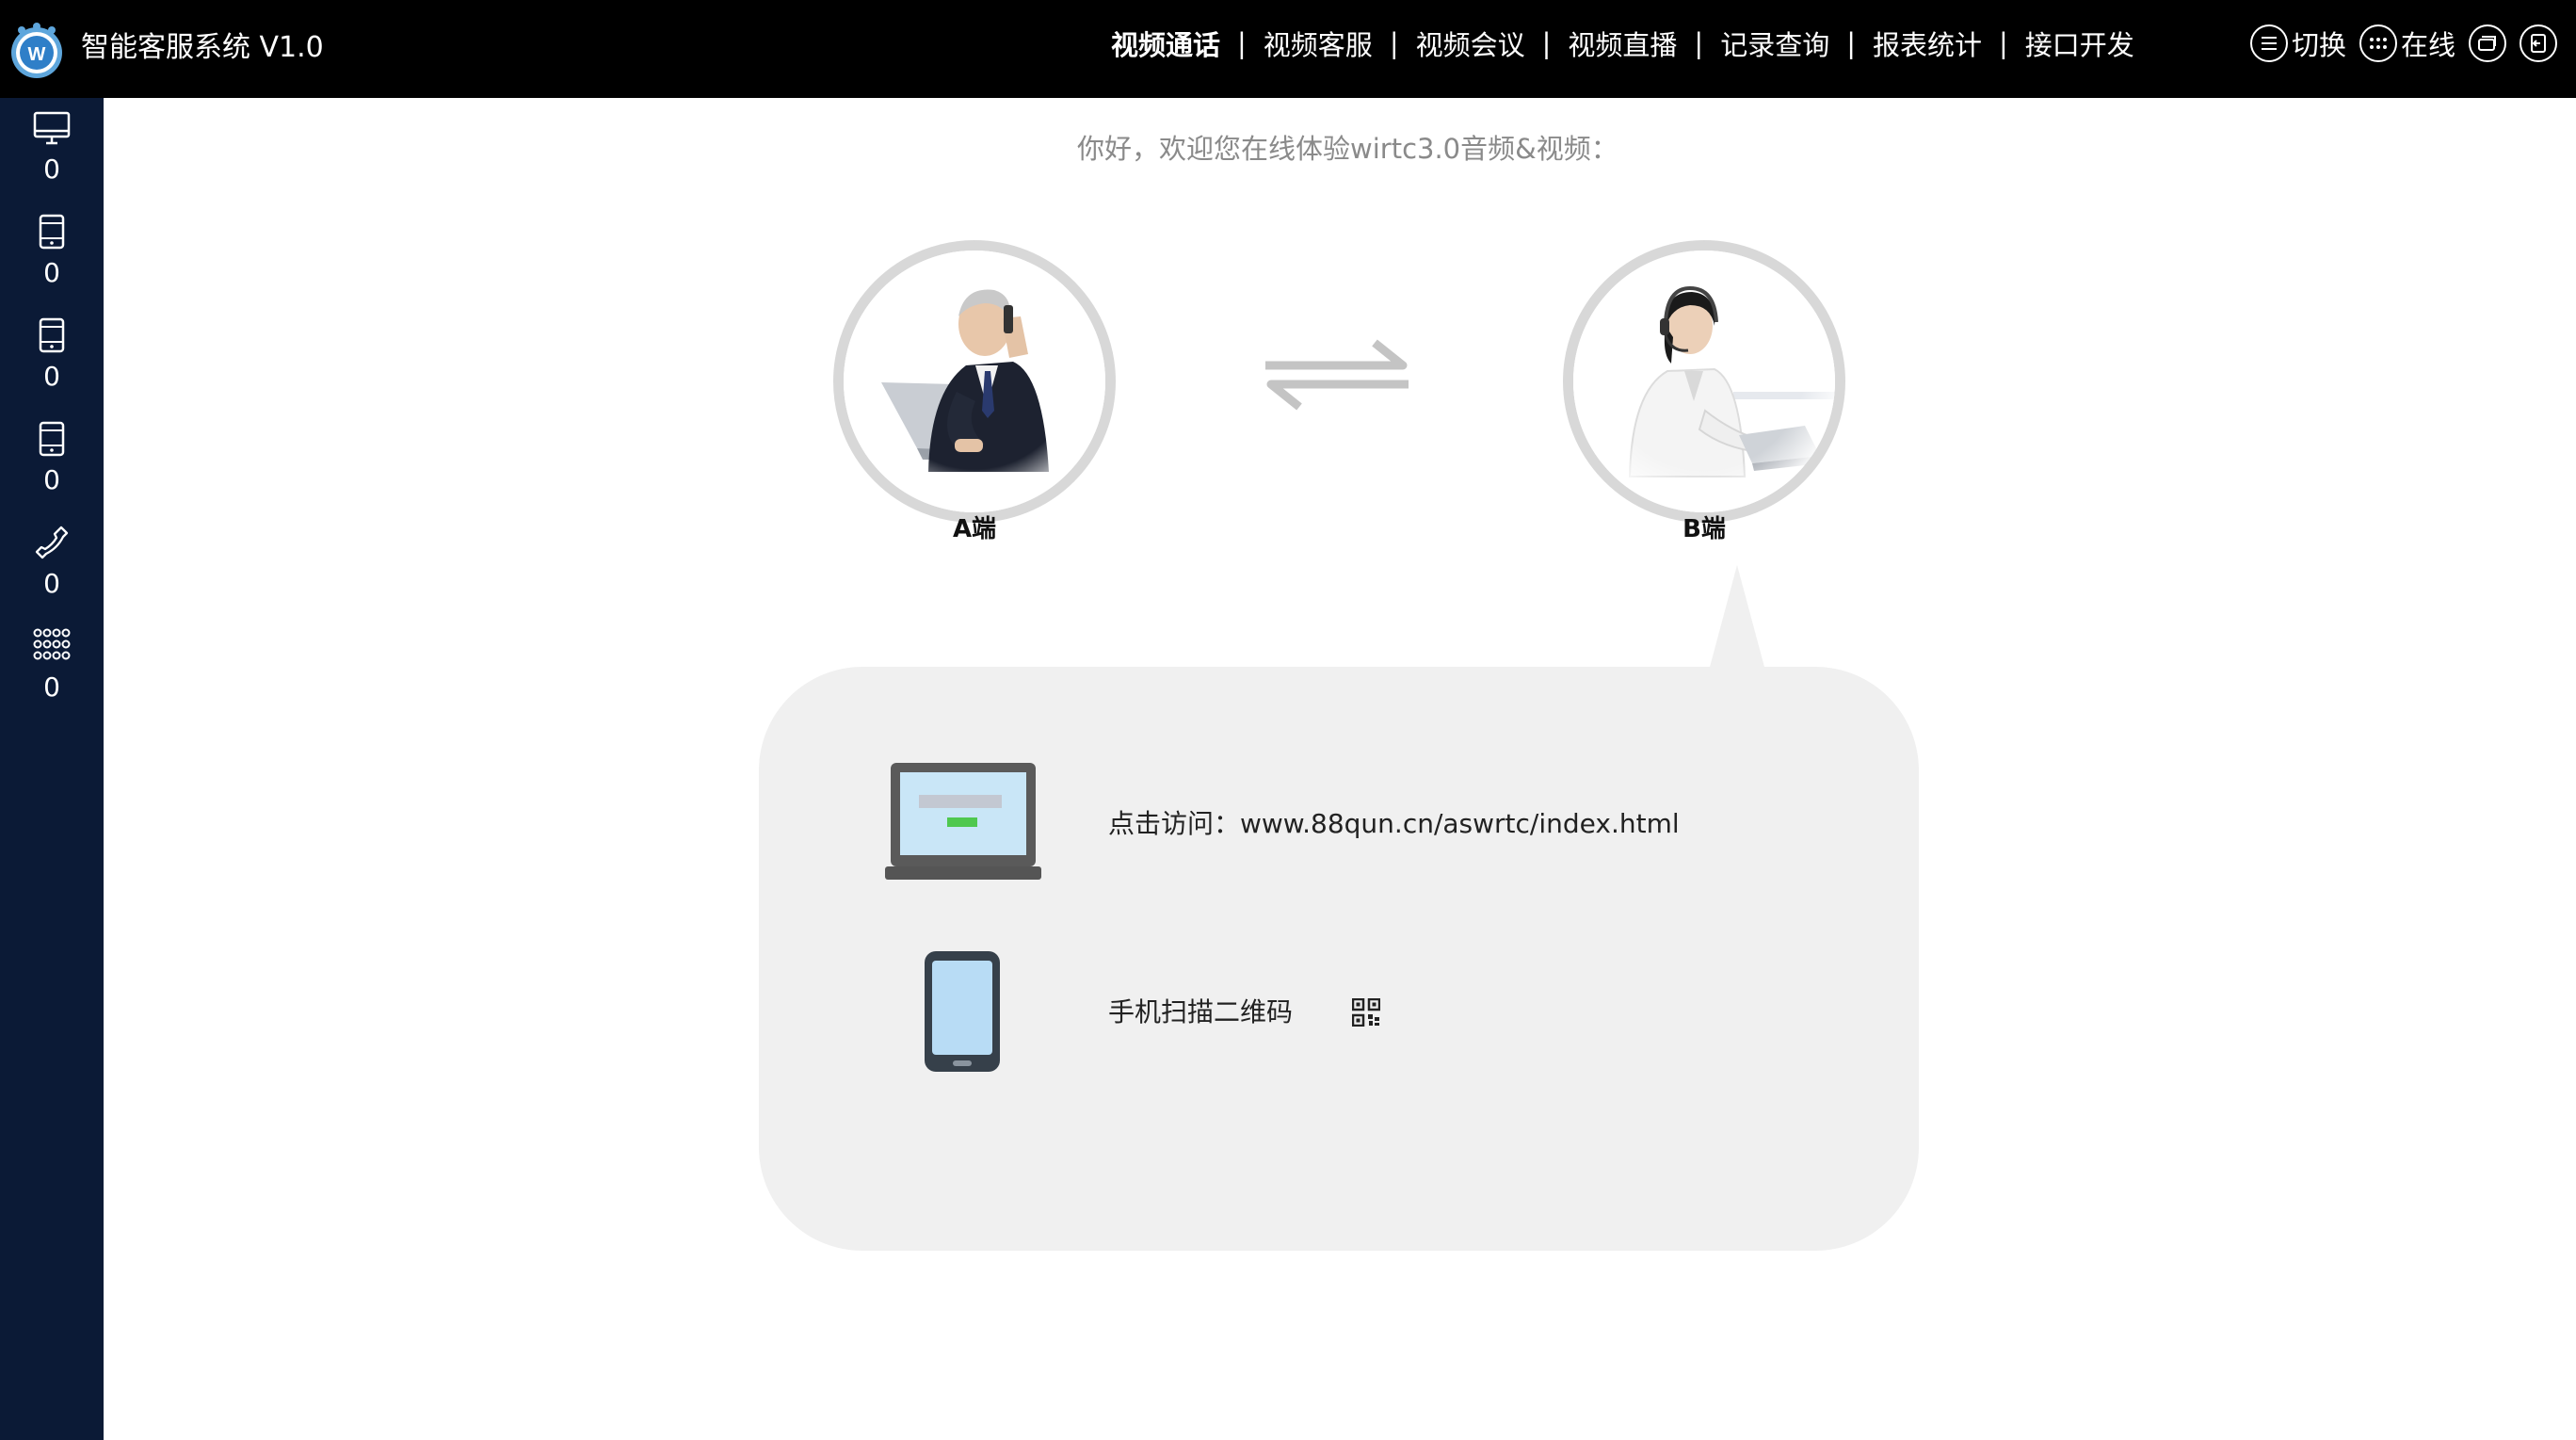 This screenshot has height=1440, width=2576. Describe the element at coordinates (1201, 1011) in the screenshot. I see `scan-qr-text: 手机扫描二维码` at that location.